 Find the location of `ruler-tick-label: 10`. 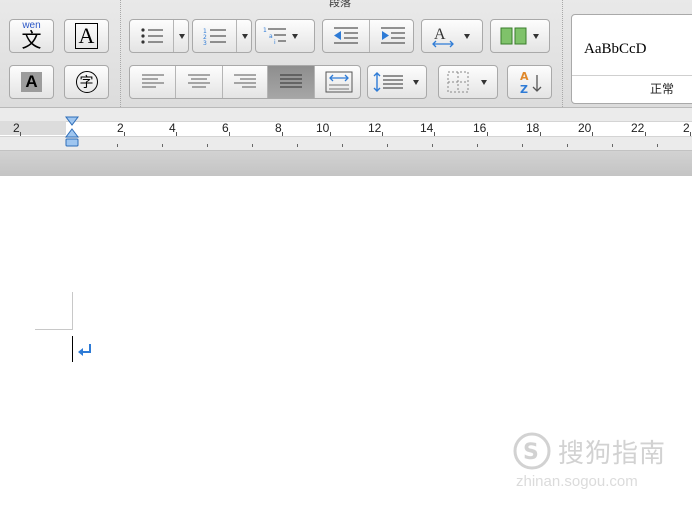

ruler-tick-label: 10 is located at coordinates (323, 128).